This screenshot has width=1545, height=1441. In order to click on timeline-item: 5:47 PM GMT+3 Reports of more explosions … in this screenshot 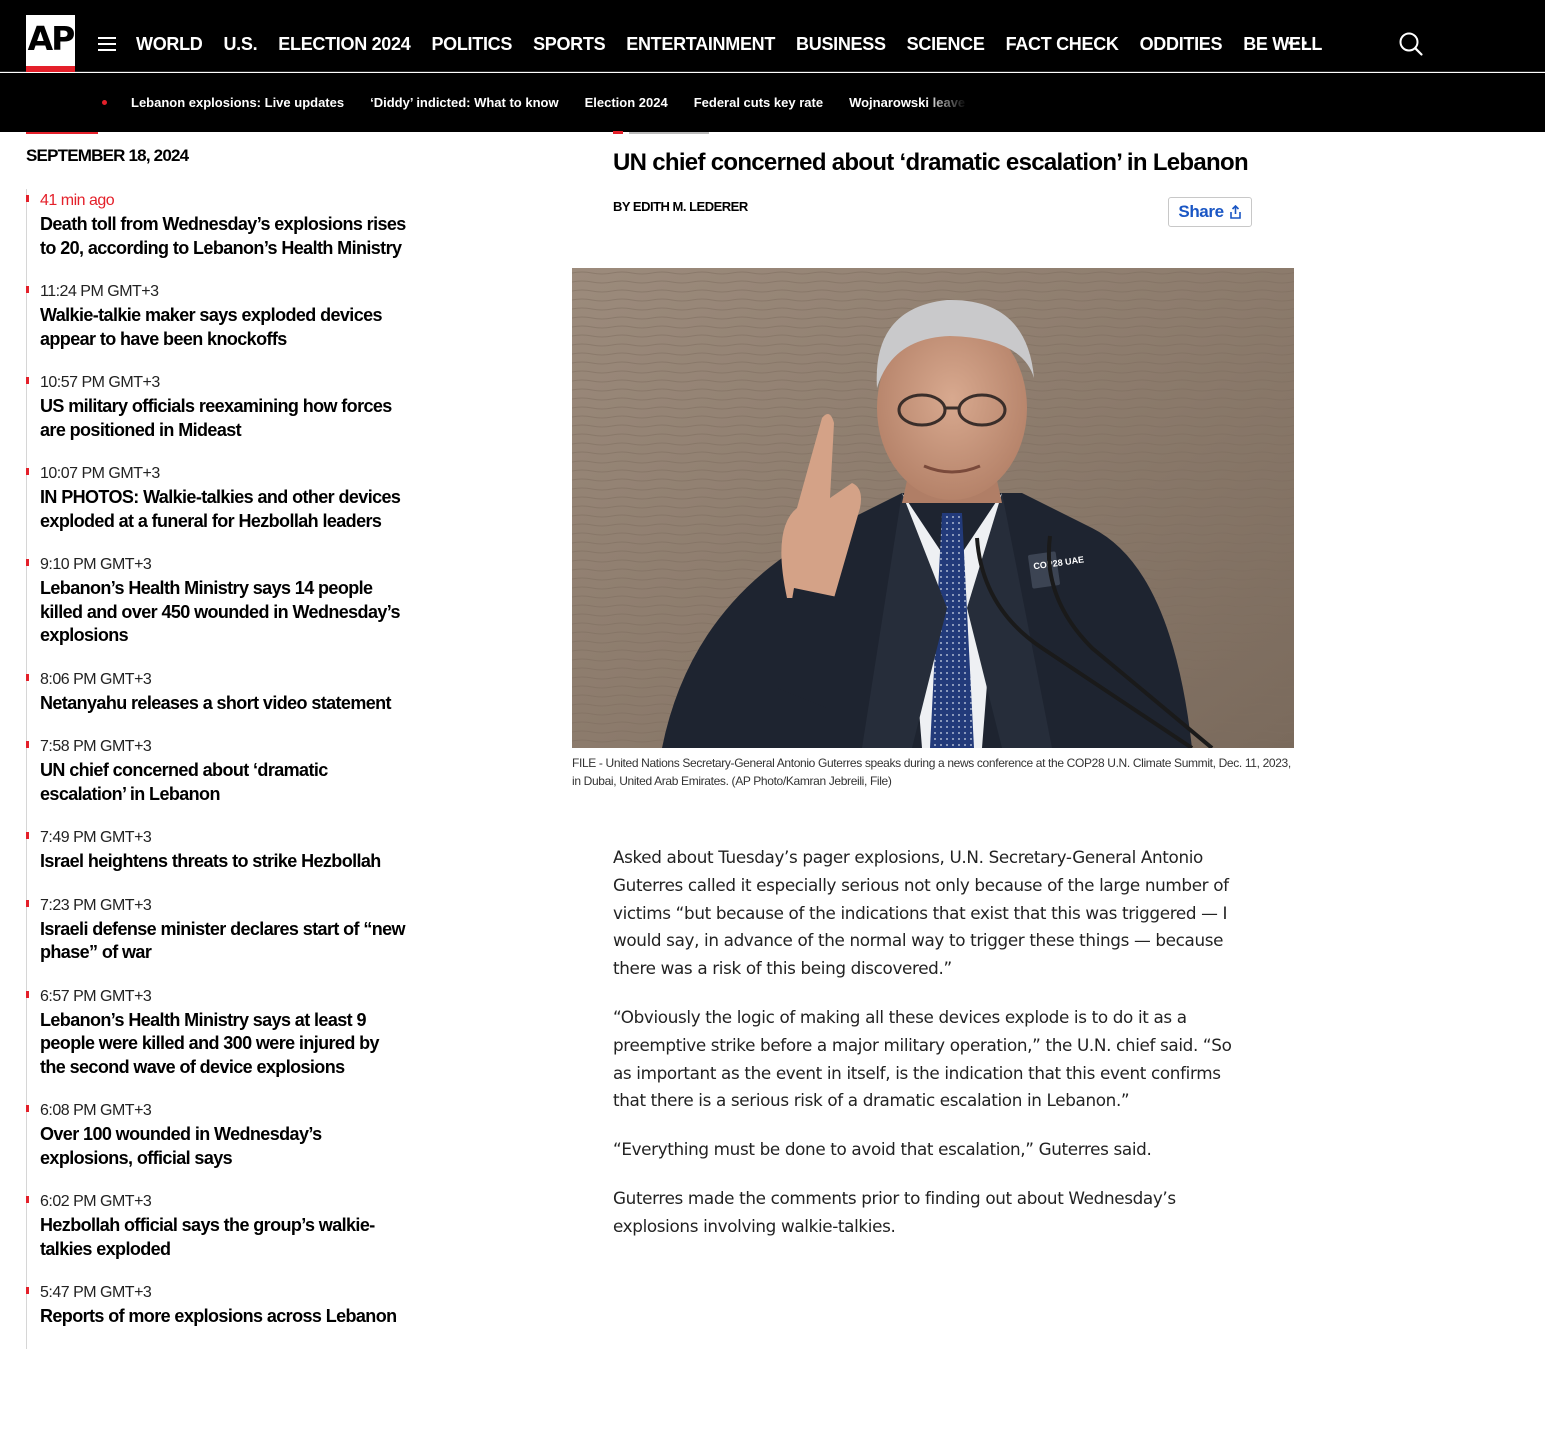, I will do `click(216, 1315)`.